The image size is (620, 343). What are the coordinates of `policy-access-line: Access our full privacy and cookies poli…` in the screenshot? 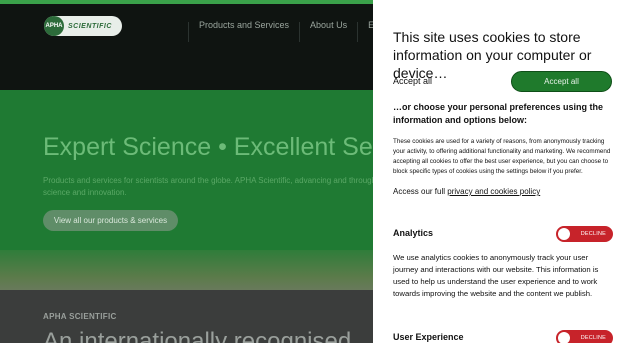 It's located at (466, 191).